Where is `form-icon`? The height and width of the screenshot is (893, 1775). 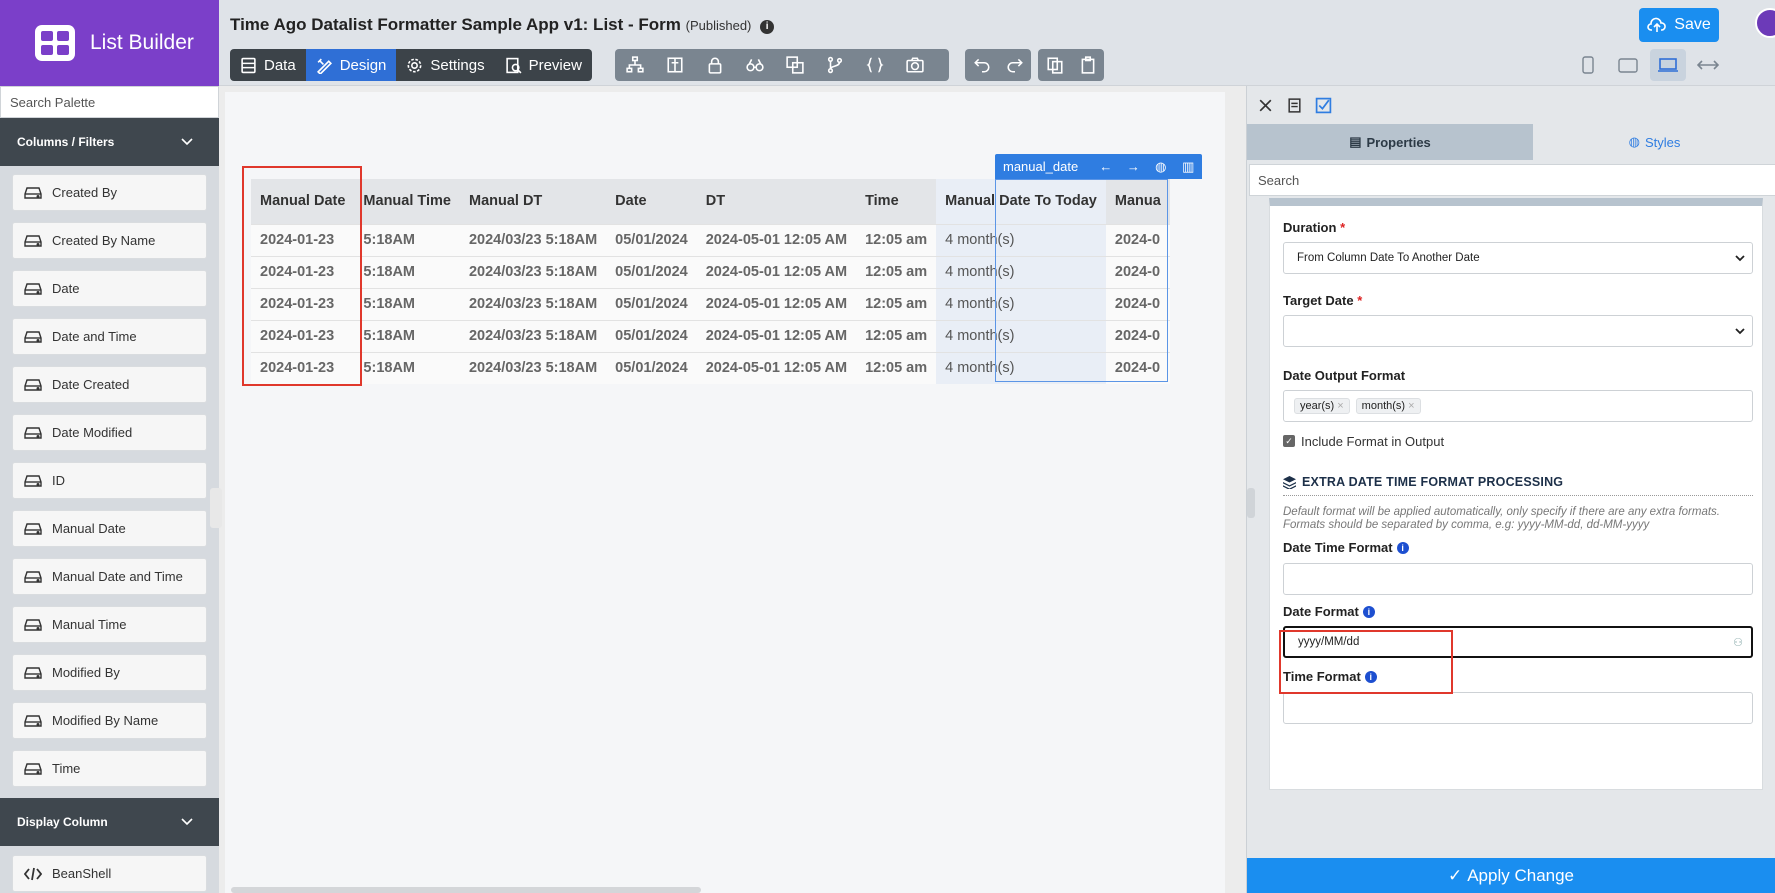
form-icon is located at coordinates (1294, 105).